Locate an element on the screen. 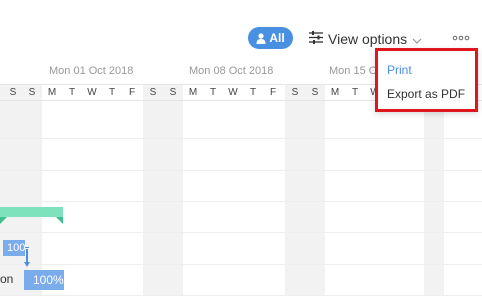  summary-bar-right-marker is located at coordinates (59, 220).